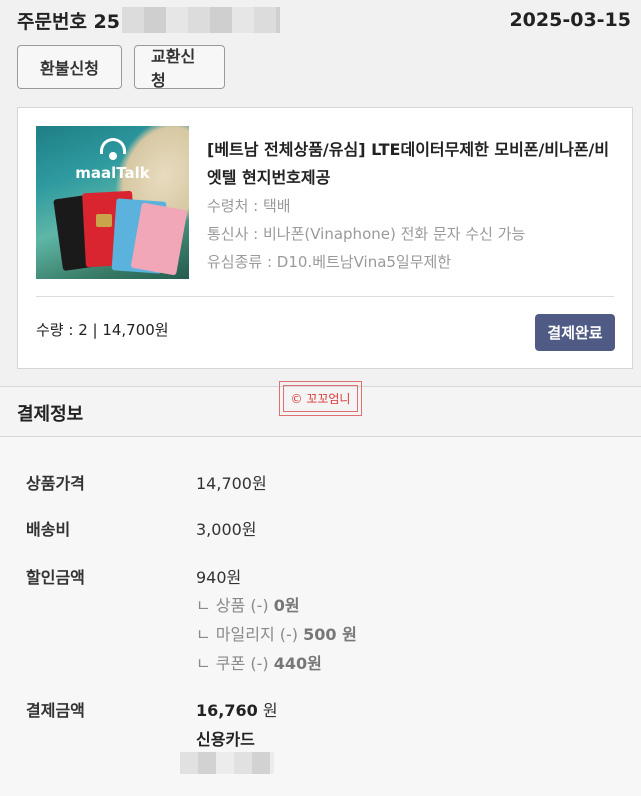  Describe the element at coordinates (69, 67) in the screenshot. I see `refund-request-button: 환불신청` at that location.